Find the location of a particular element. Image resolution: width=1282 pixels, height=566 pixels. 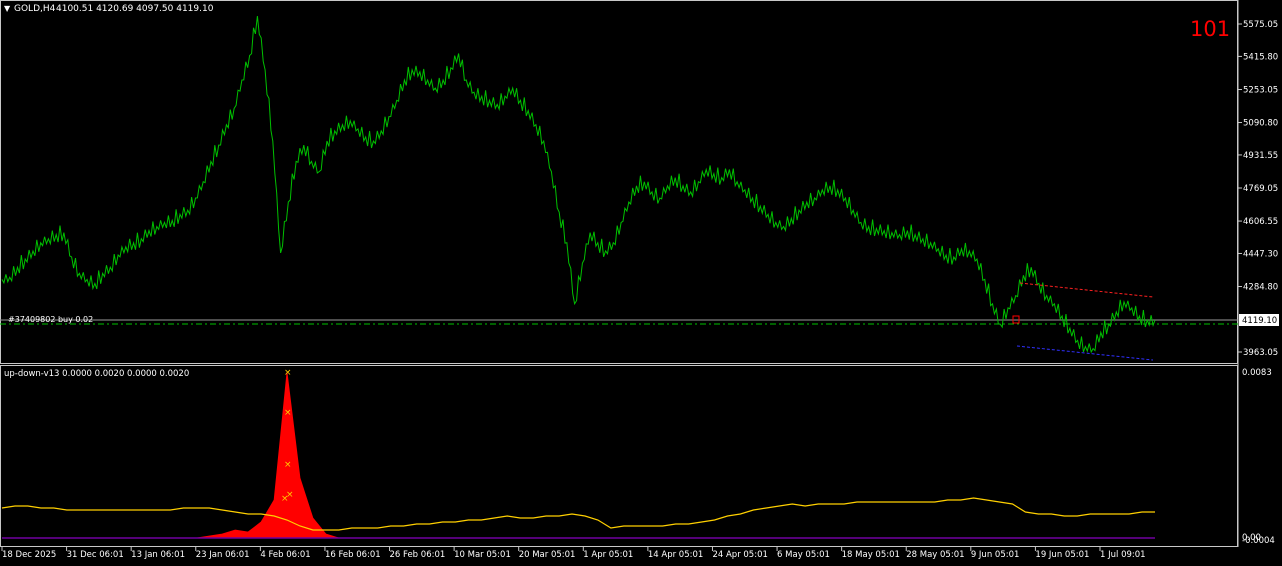

time-tick-label: 6 May 05:01 is located at coordinates (803, 555).